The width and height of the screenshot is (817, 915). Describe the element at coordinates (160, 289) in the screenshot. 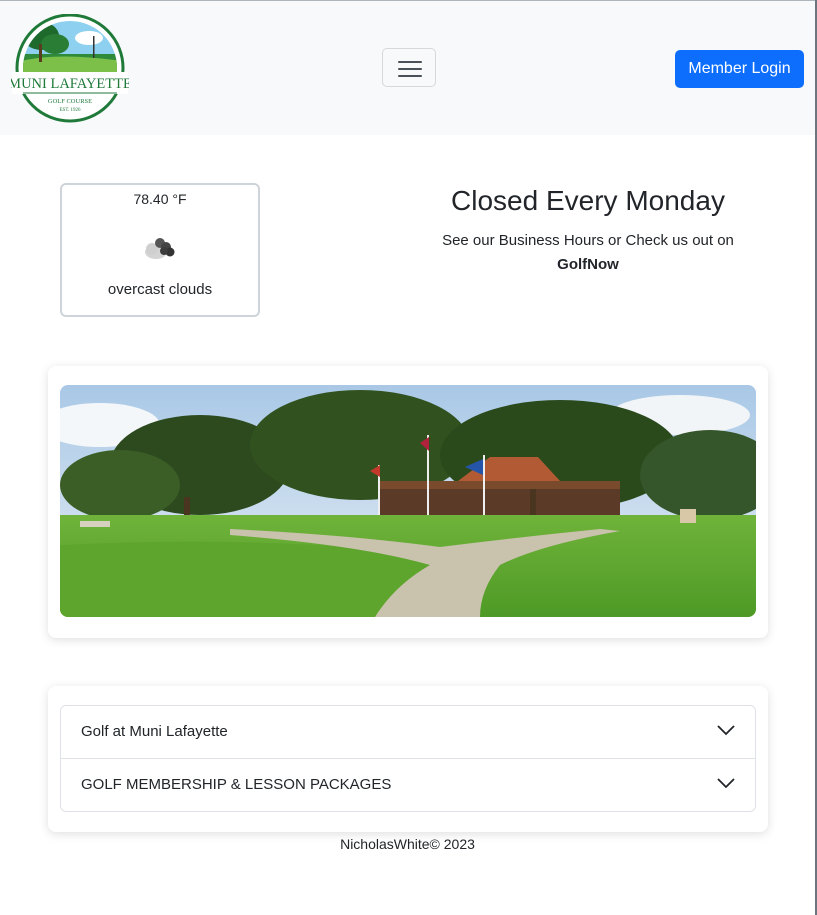

I see `weather-description: overcast clouds` at that location.